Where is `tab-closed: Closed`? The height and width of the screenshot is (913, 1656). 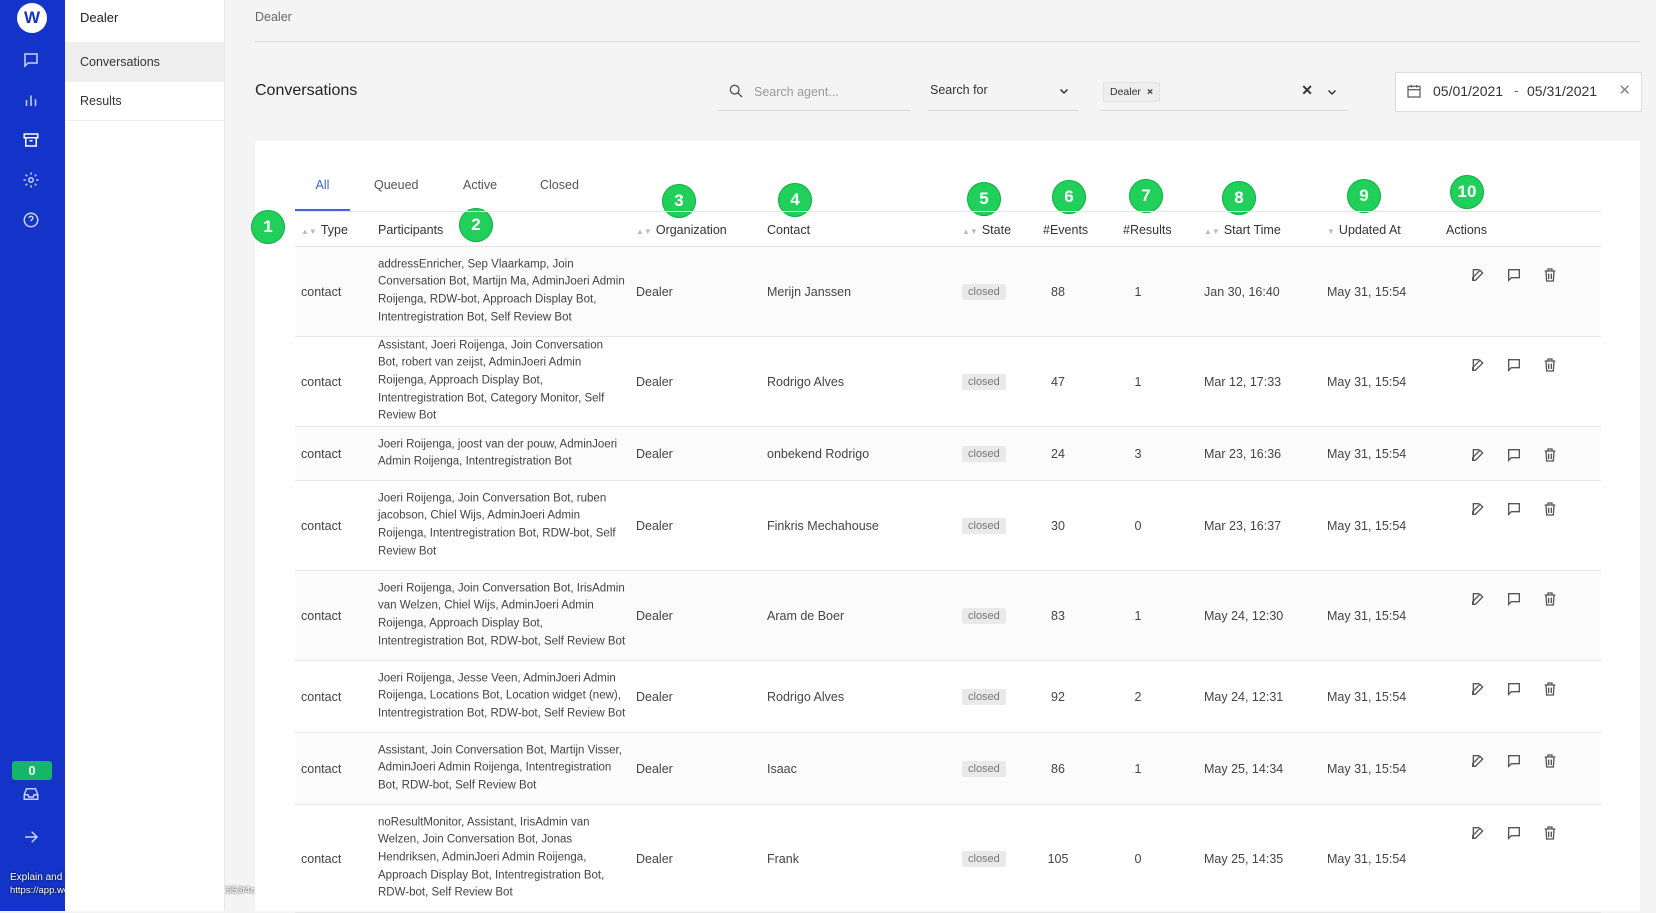
tab-closed: Closed is located at coordinates (559, 191).